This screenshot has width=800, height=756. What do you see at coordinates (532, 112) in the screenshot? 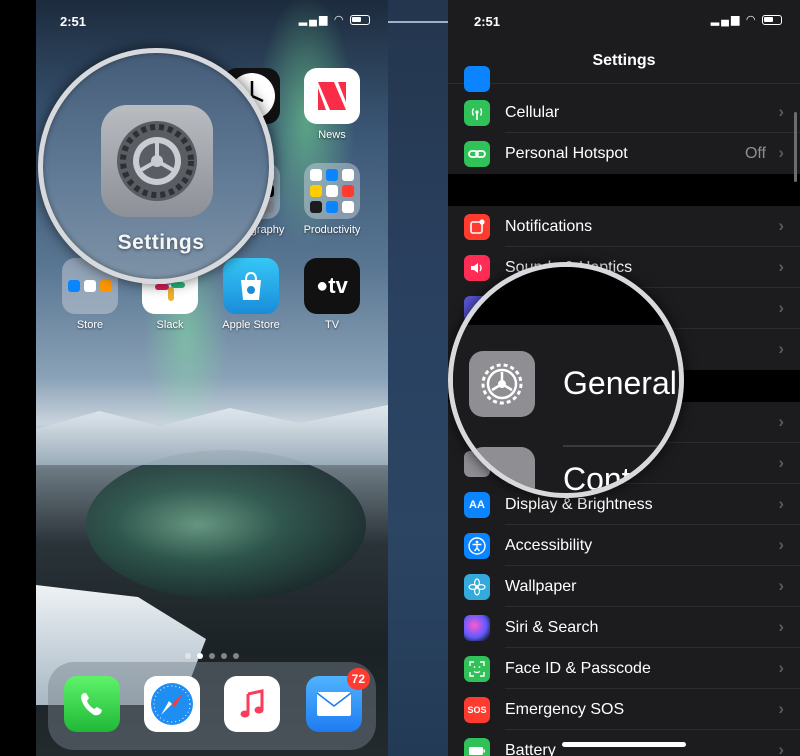
I see `row-label: Cellular` at bounding box center [532, 112].